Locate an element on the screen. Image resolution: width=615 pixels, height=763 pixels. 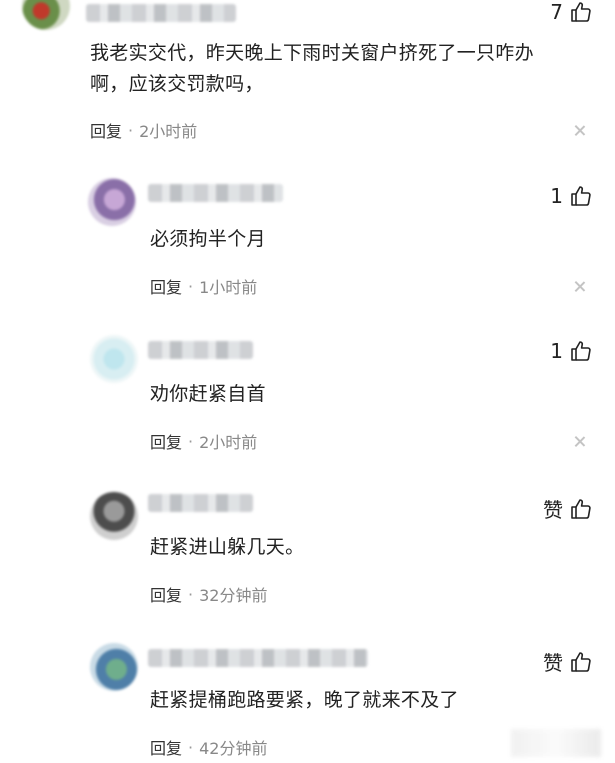
watermark is located at coordinates (556, 743).